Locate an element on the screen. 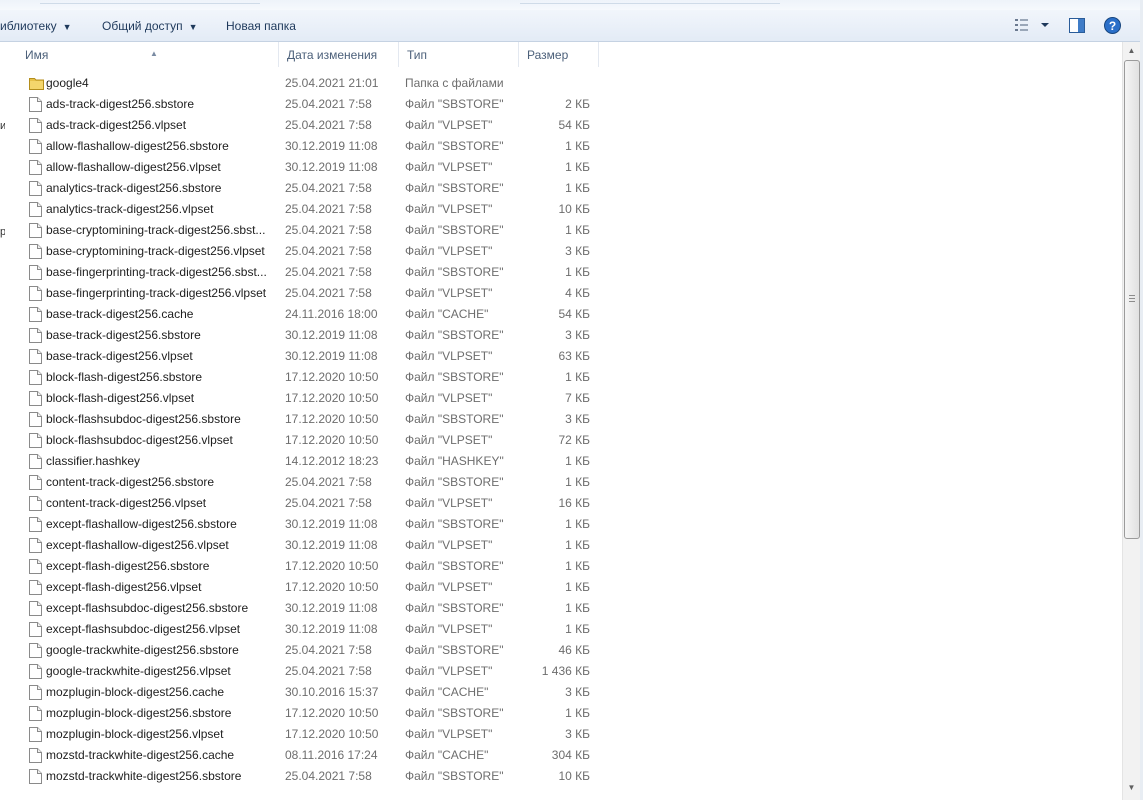 This screenshot has height=800, width=1143. share-button: Общий доступ ▼ is located at coordinates (150, 26).